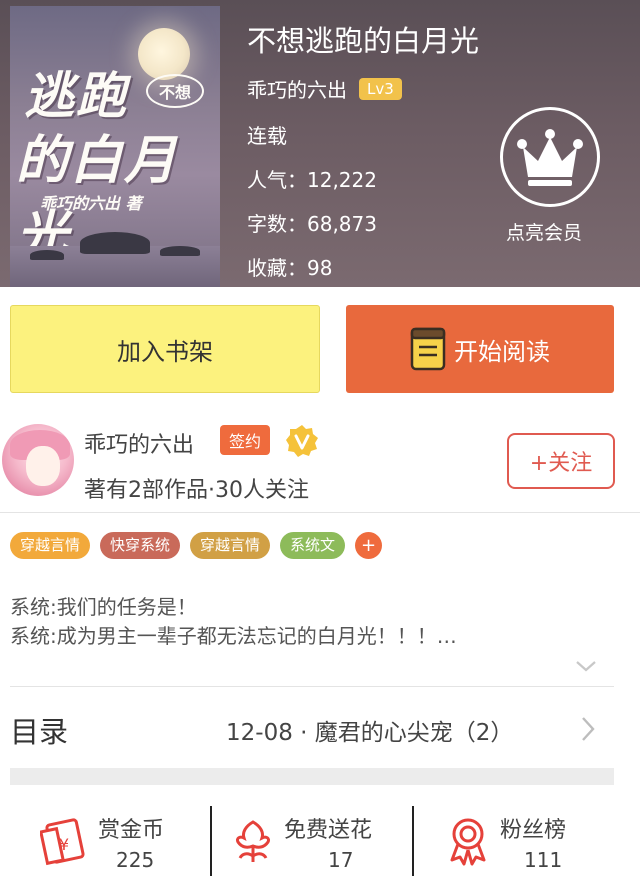 This screenshot has width=640, height=882. I want to click on fan-ranking-button: 粉丝榜 111, so click(536, 841).